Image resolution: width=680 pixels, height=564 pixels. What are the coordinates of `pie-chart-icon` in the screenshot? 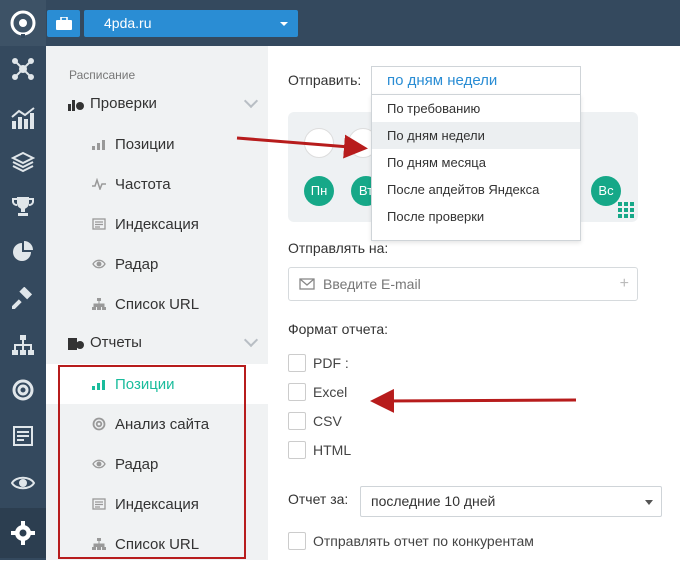 It's located at (23, 252).